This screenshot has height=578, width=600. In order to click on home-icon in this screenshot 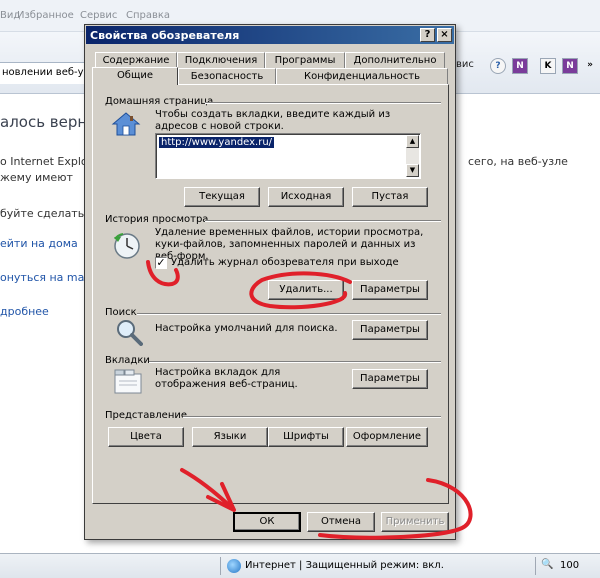, I will do `click(126, 125)`.